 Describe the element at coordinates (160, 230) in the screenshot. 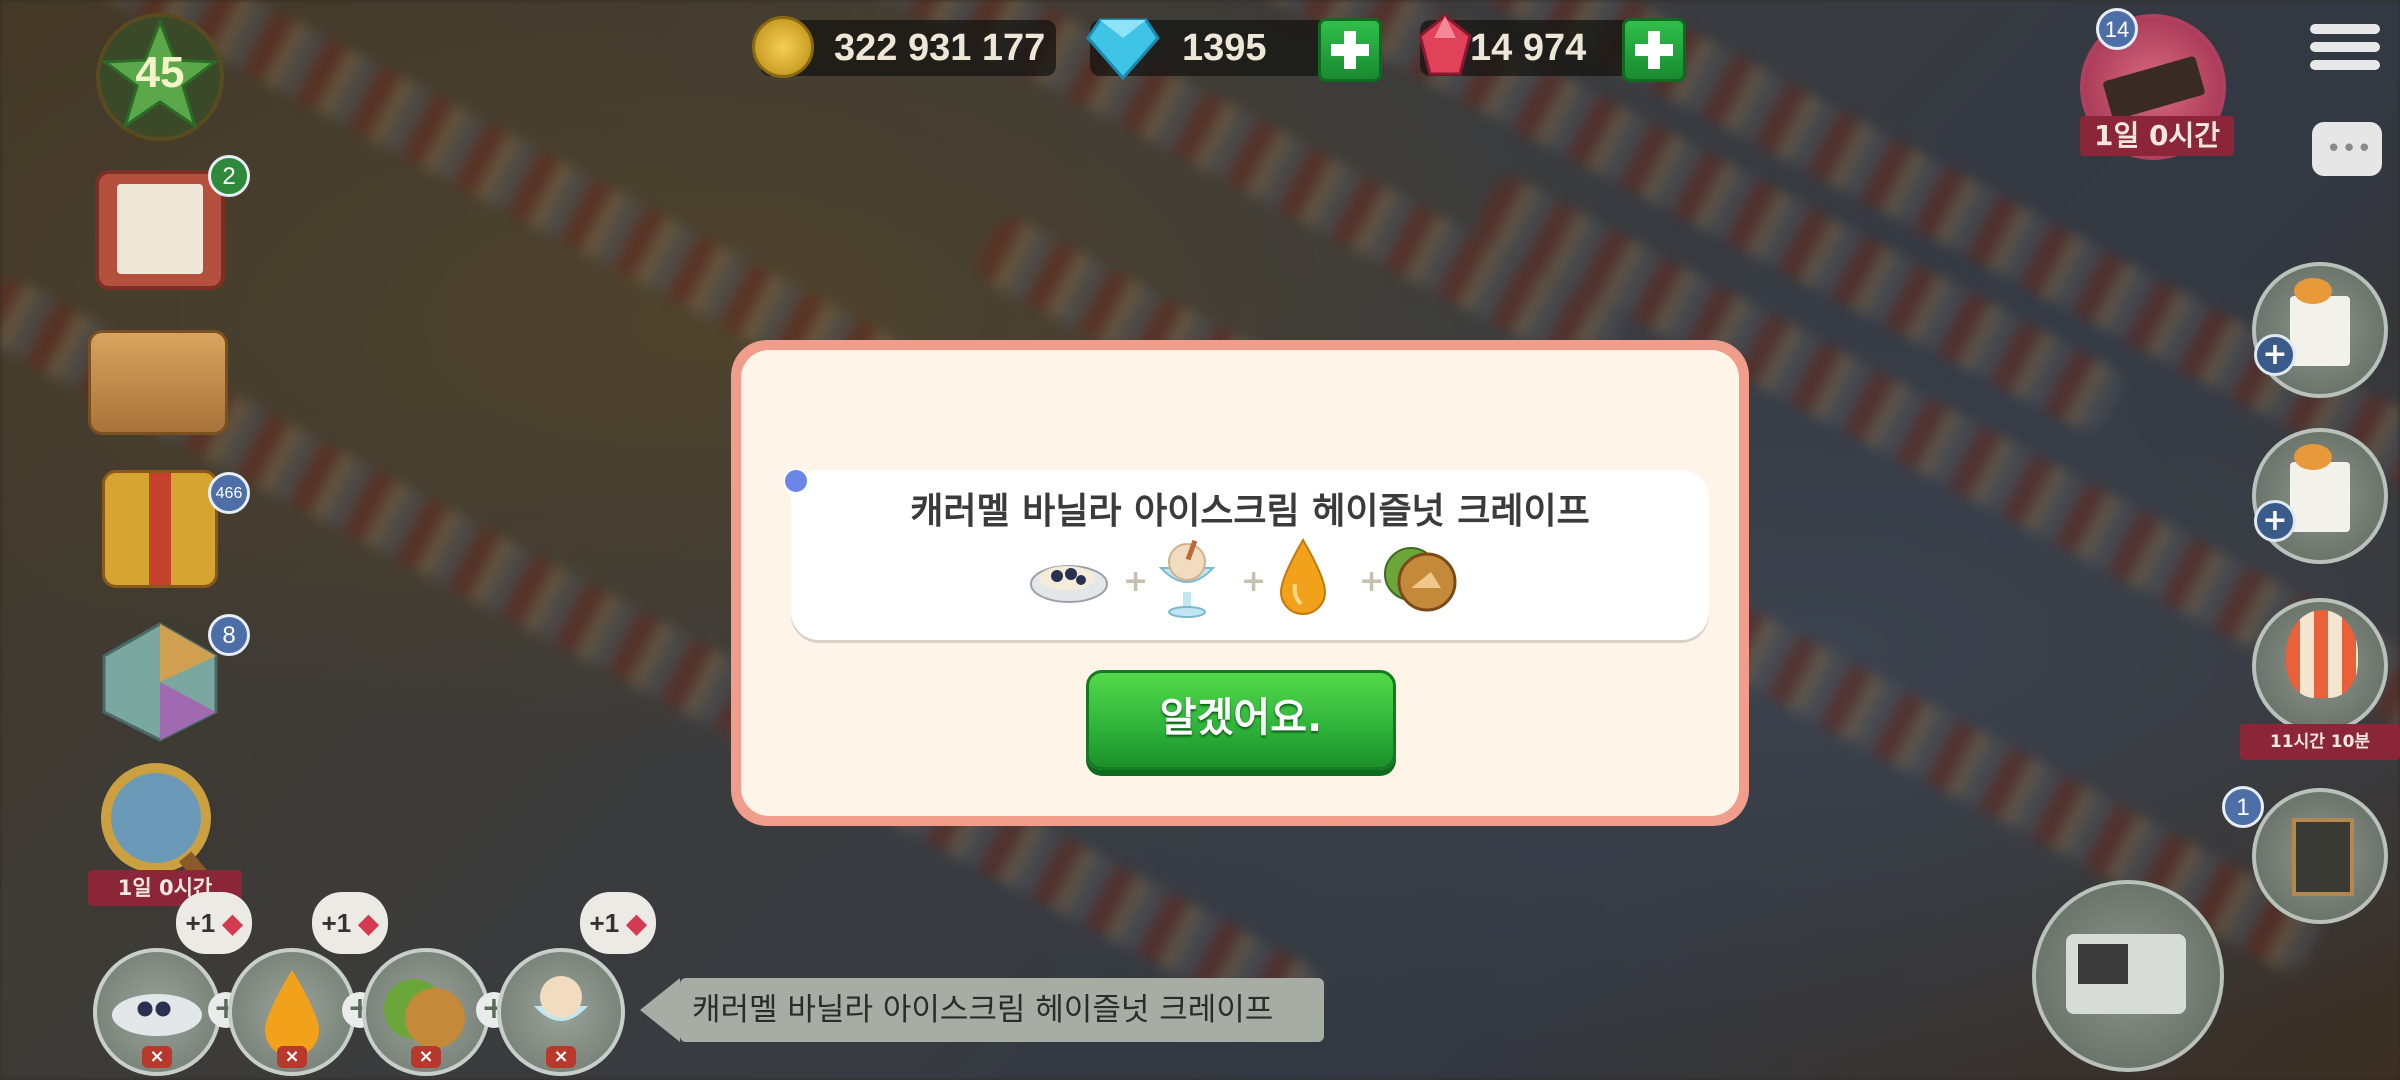

I see `task-clipboard-icon` at that location.